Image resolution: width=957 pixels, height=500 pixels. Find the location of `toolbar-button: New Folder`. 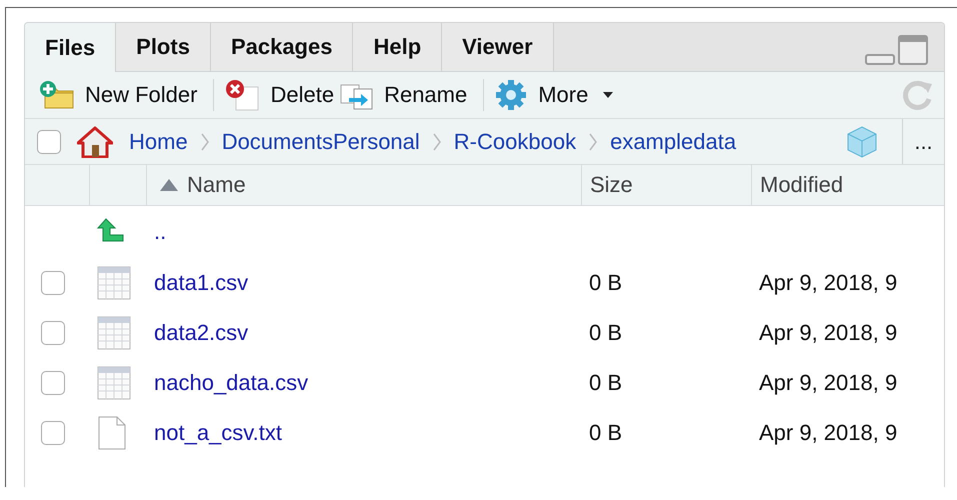

toolbar-button: New Folder is located at coordinates (121, 95).